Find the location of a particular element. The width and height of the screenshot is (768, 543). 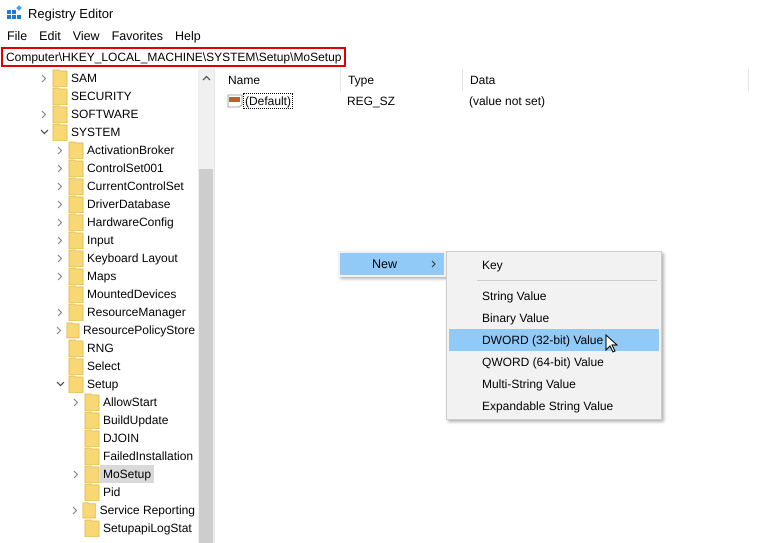

value-name: (Default) is located at coordinates (268, 101).